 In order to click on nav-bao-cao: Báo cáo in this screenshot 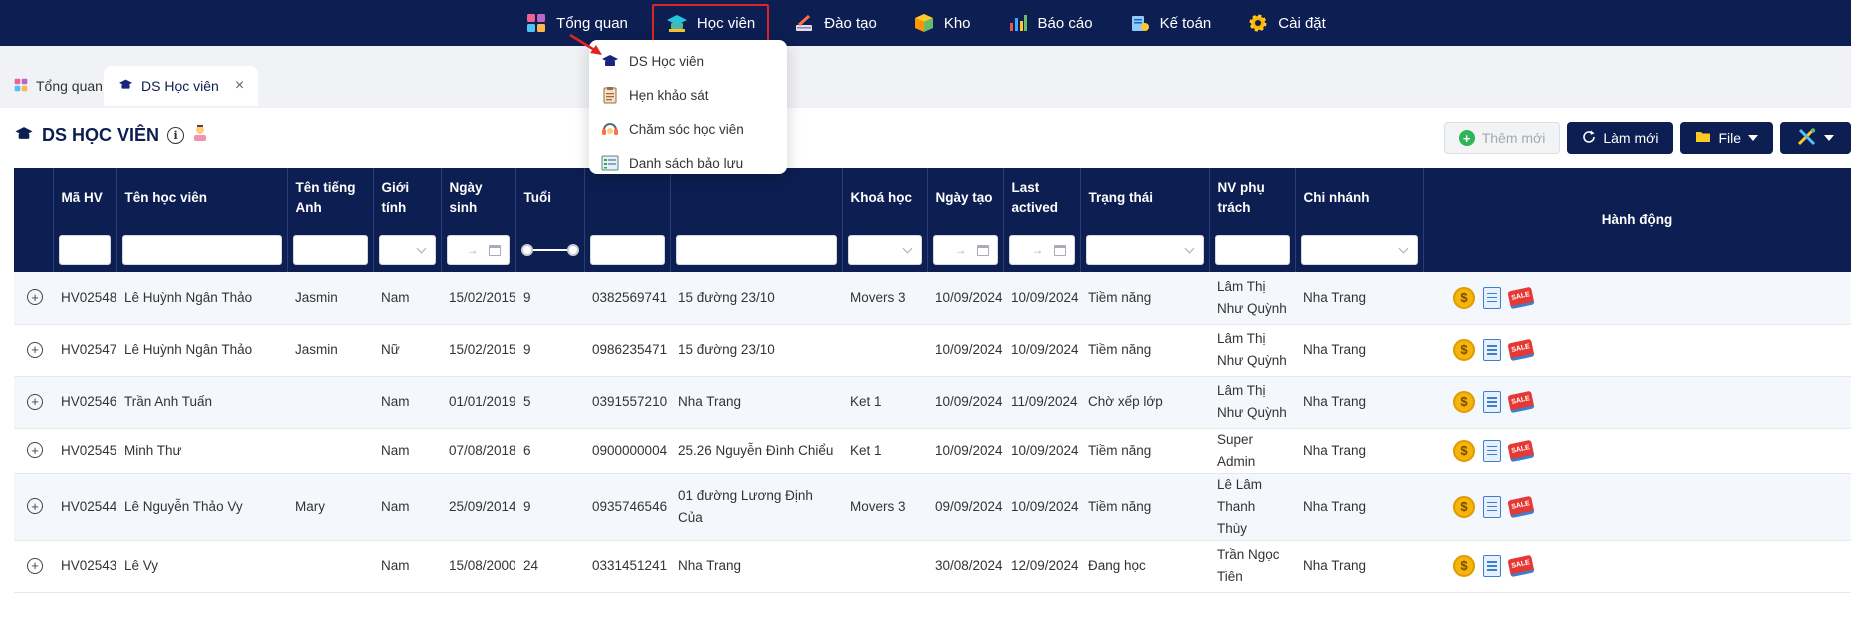, I will do `click(1050, 23)`.